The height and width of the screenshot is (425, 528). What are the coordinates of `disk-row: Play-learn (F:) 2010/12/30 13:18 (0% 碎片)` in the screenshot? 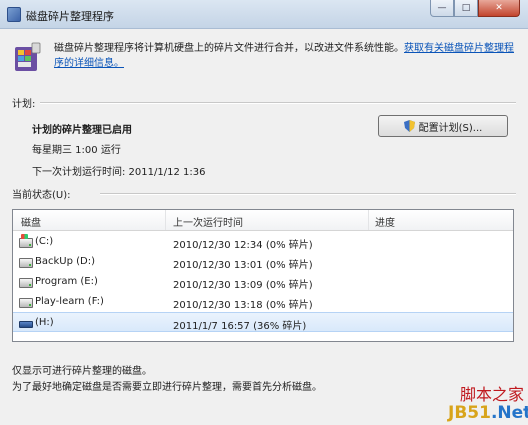 It's located at (263, 302).